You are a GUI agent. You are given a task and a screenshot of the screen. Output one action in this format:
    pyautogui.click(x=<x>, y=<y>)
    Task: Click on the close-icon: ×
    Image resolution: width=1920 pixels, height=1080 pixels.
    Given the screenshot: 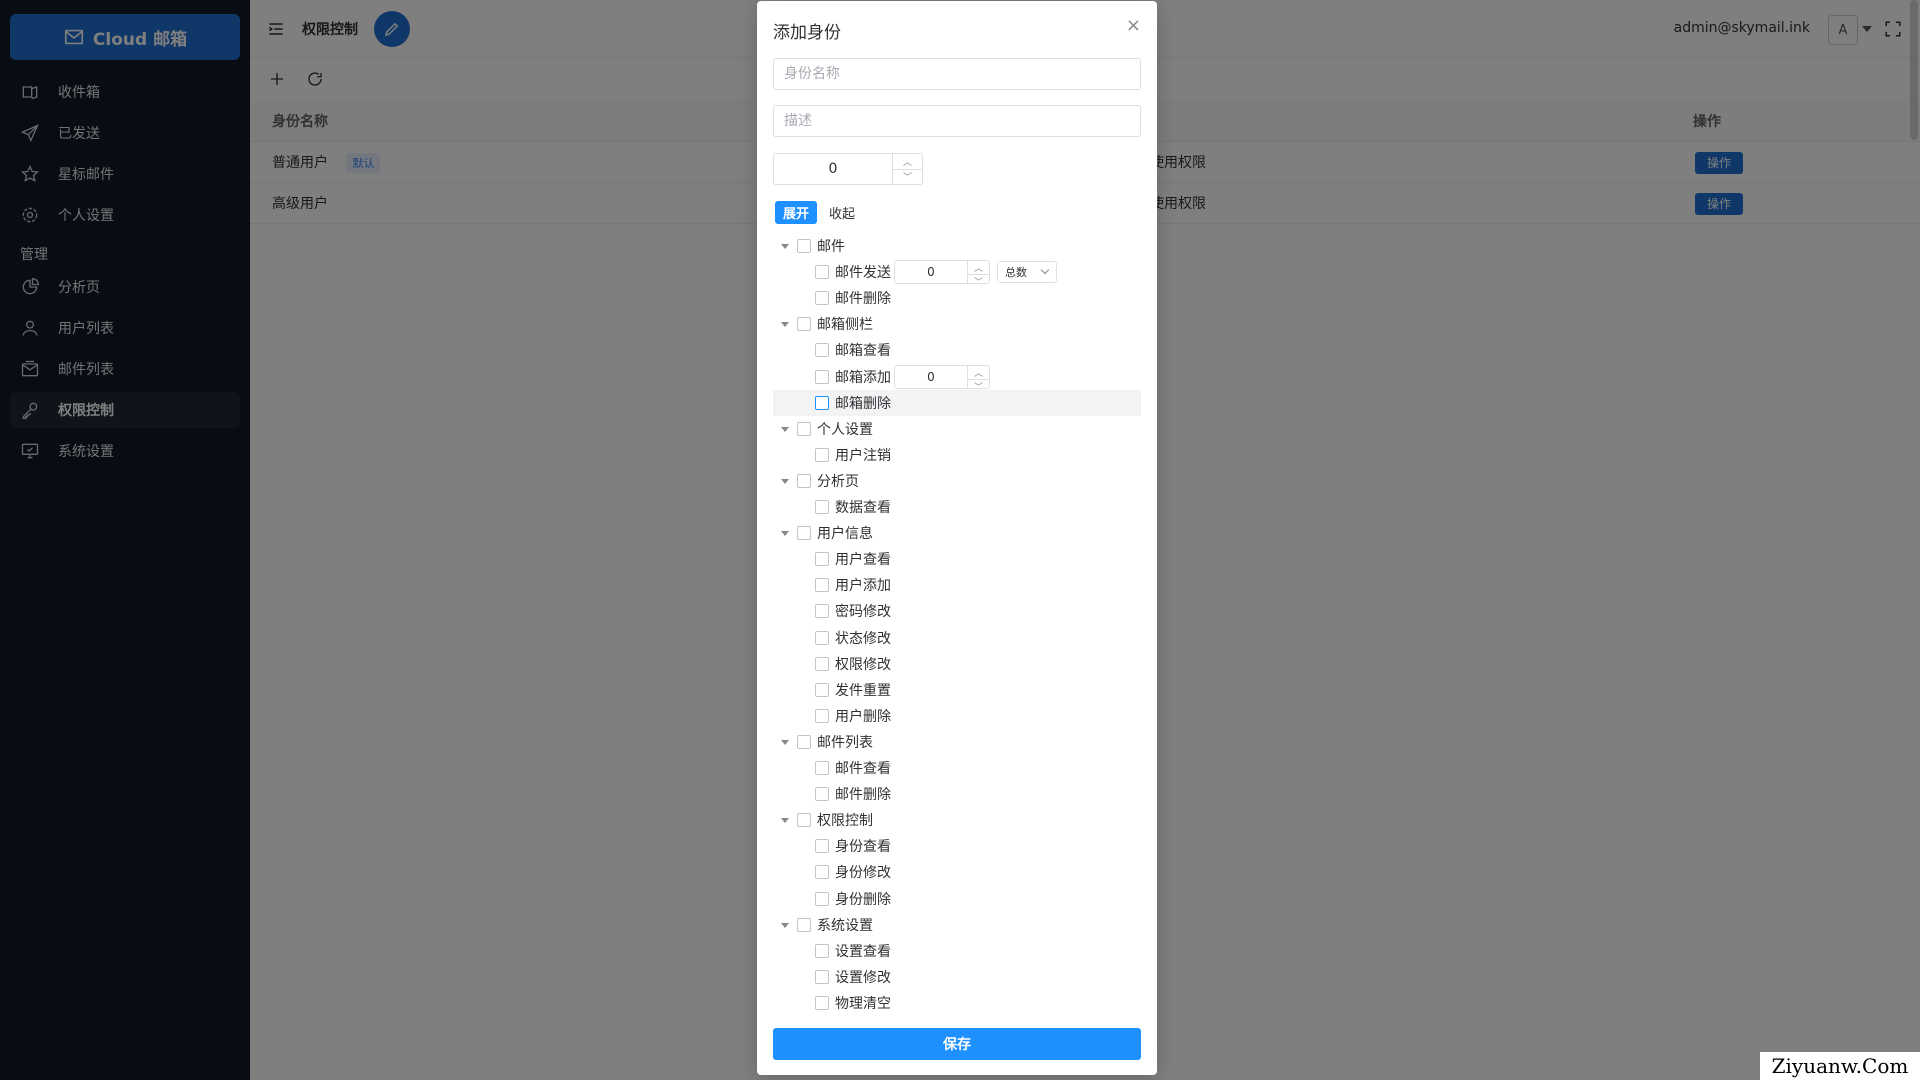 What is the action you would take?
    pyautogui.click(x=1133, y=25)
    